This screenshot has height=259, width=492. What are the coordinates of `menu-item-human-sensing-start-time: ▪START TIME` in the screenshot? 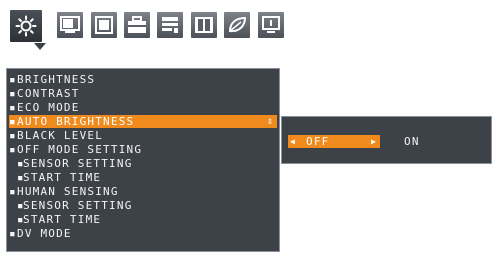 It's located at (143, 219).